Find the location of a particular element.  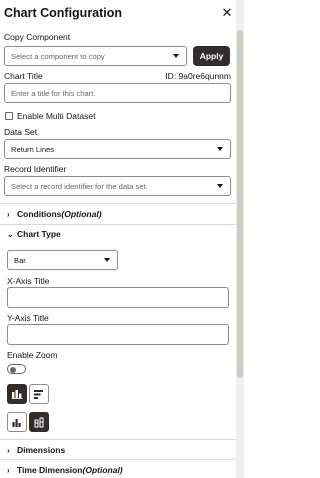

horizontal-bars-button is located at coordinates (39, 394).